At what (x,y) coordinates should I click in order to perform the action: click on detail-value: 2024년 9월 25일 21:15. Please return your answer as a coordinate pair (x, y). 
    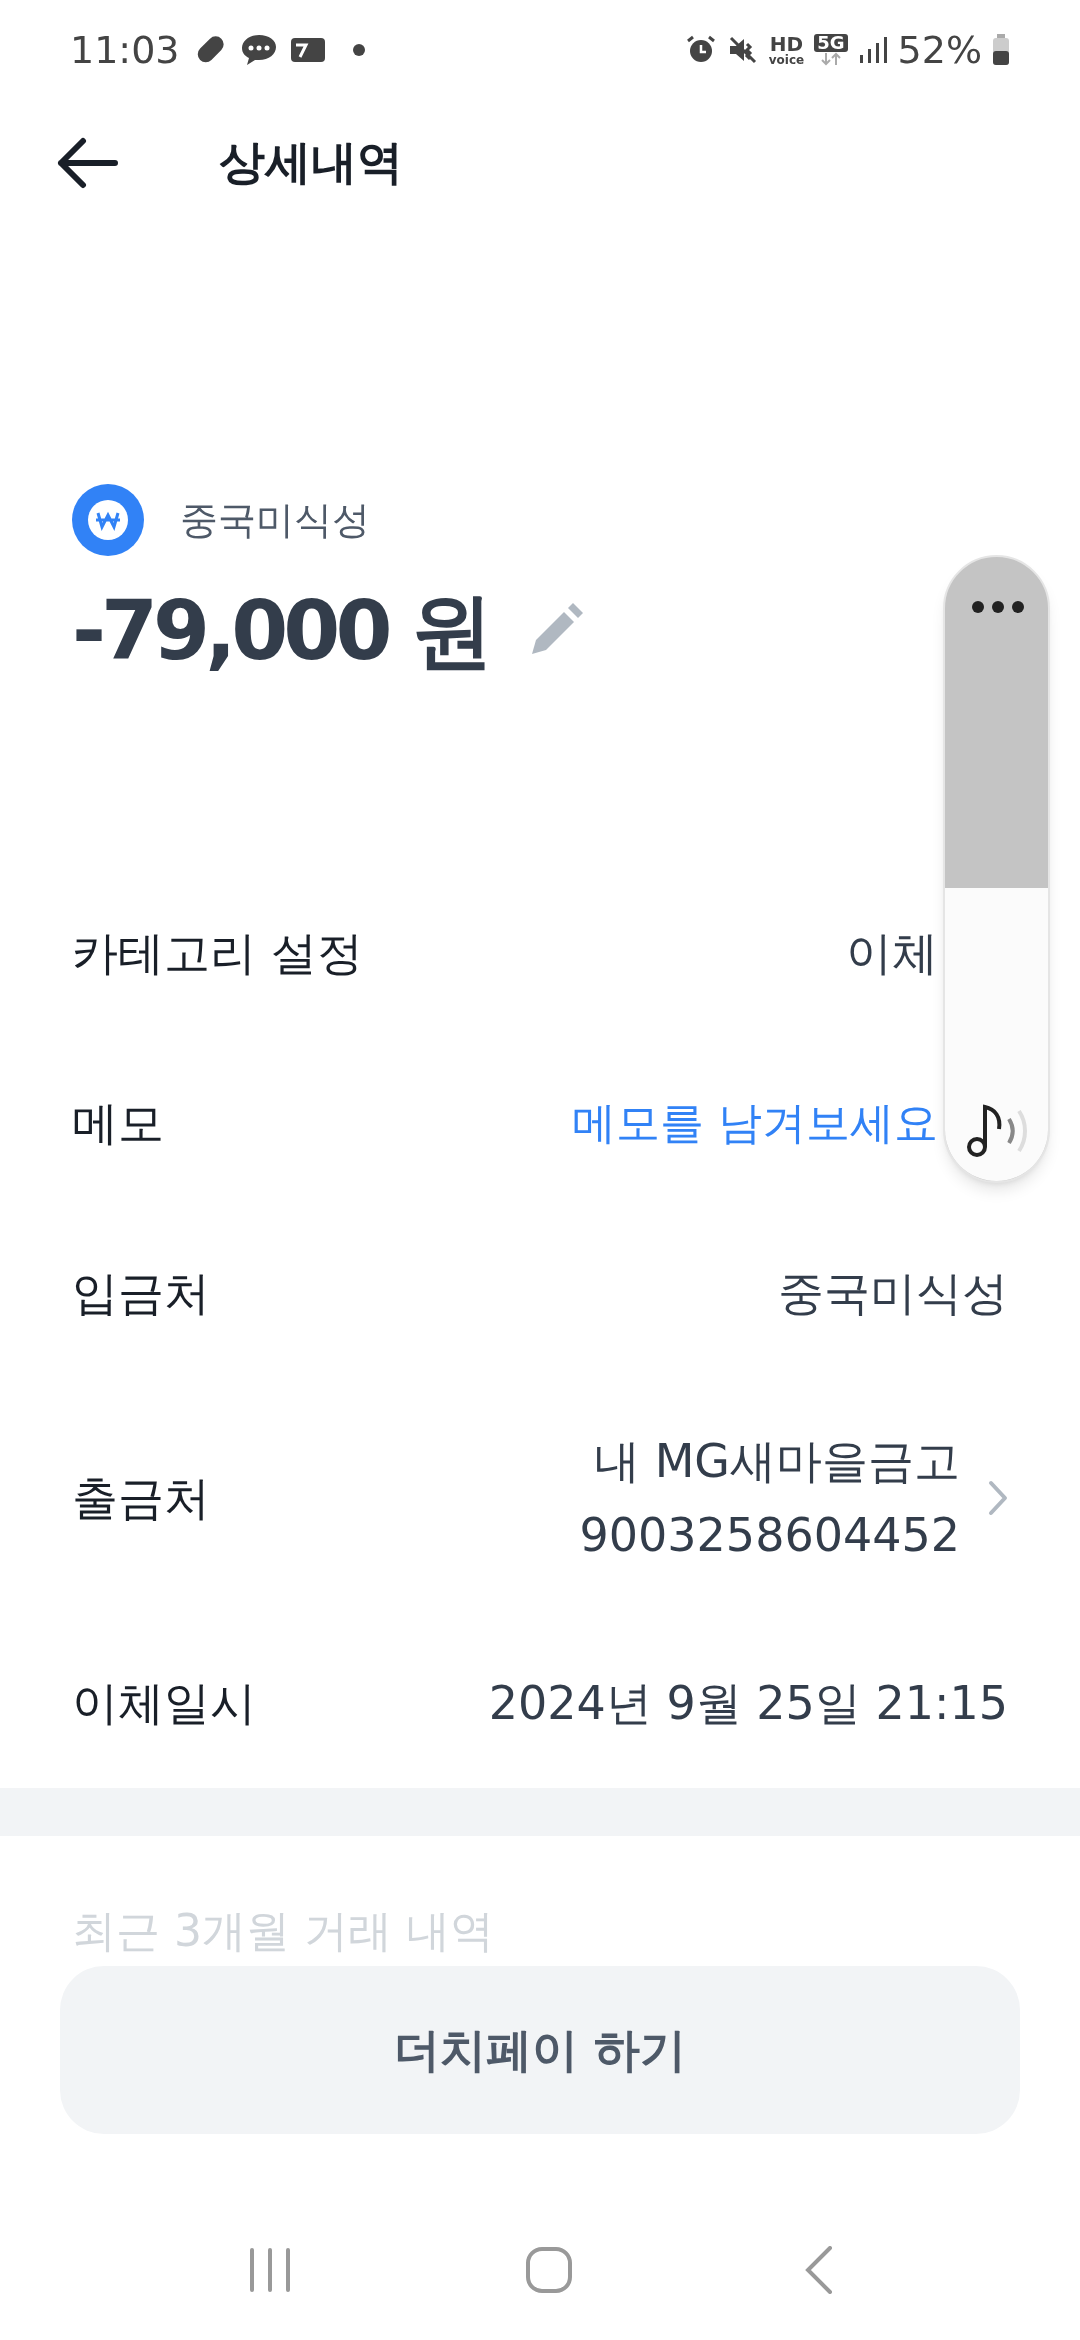
    Looking at the image, I should click on (748, 1703).